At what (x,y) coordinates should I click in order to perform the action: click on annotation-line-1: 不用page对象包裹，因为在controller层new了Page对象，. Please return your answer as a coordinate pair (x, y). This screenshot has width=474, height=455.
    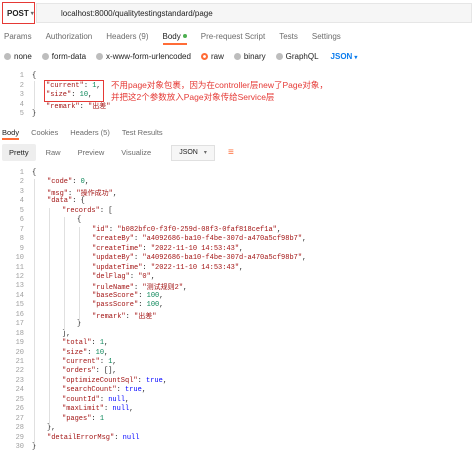
    Looking at the image, I should click on (219, 85).